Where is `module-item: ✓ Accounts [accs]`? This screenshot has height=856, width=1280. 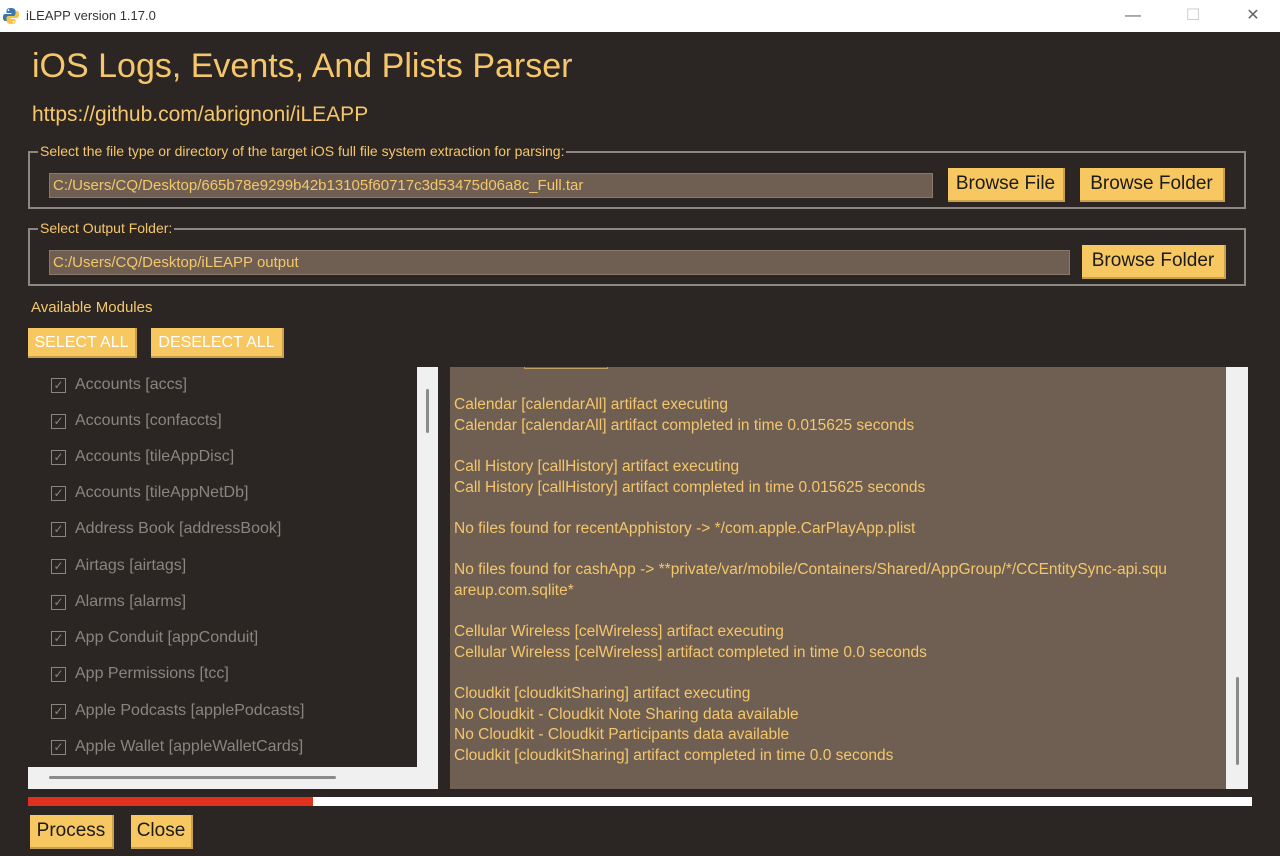 module-item: ✓ Accounts [accs] is located at coordinates (119, 385).